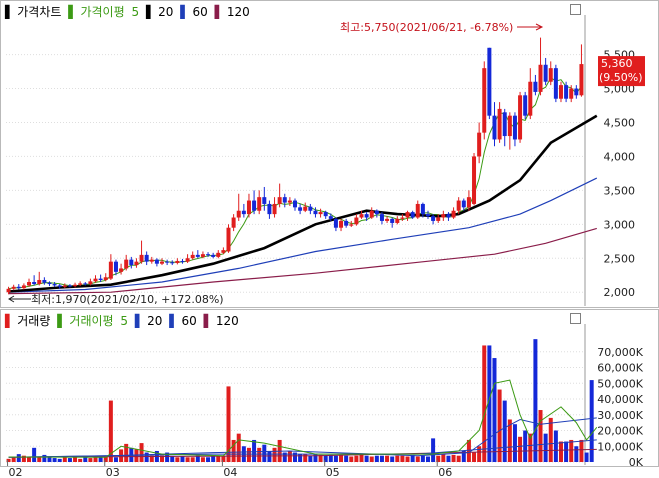 The height and width of the screenshot is (478, 659). What do you see at coordinates (426, 27) in the screenshot?
I see `high-annotation-label: 최고:5,750(2021/06/21, -6.78%)` at bounding box center [426, 27].